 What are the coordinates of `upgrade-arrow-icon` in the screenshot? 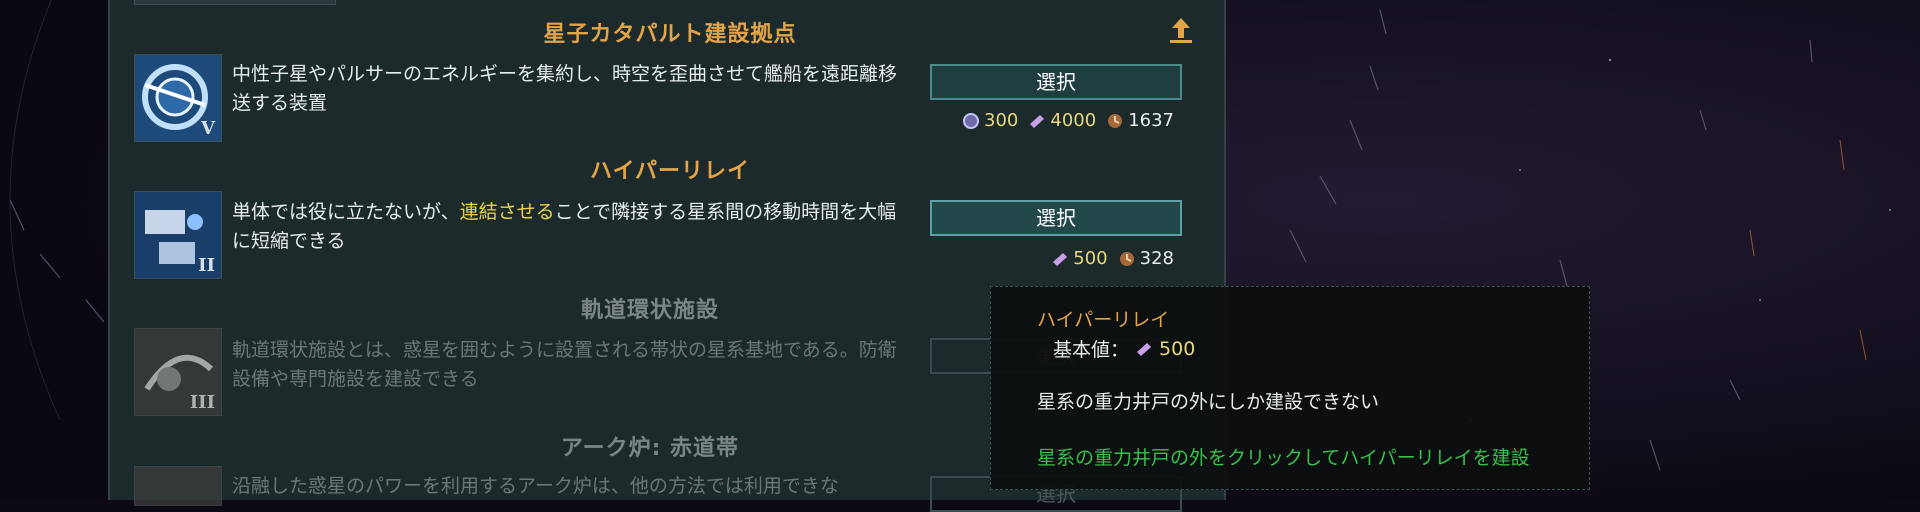 It's located at (1181, 30).